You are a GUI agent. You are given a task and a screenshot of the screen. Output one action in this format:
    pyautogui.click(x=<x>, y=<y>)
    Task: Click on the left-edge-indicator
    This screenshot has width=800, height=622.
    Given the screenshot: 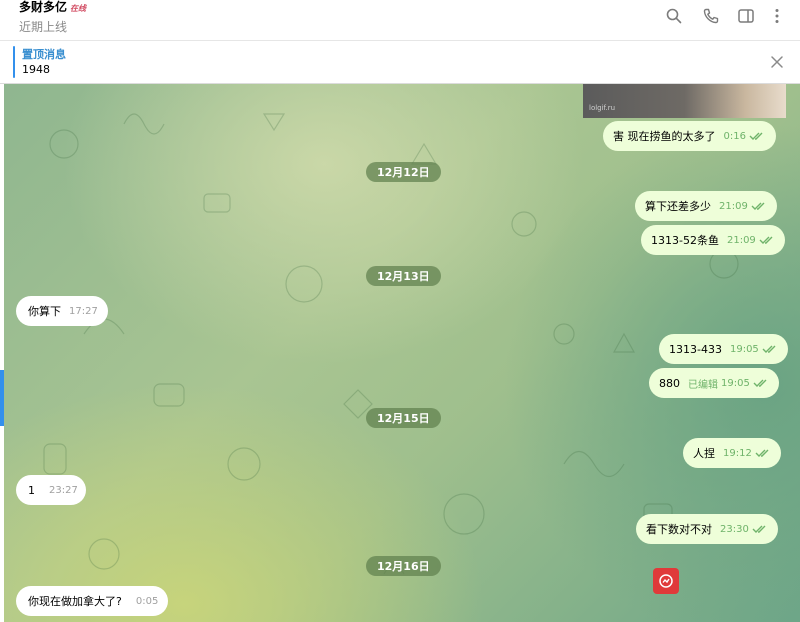 What is the action you would take?
    pyautogui.click(x=2, y=398)
    